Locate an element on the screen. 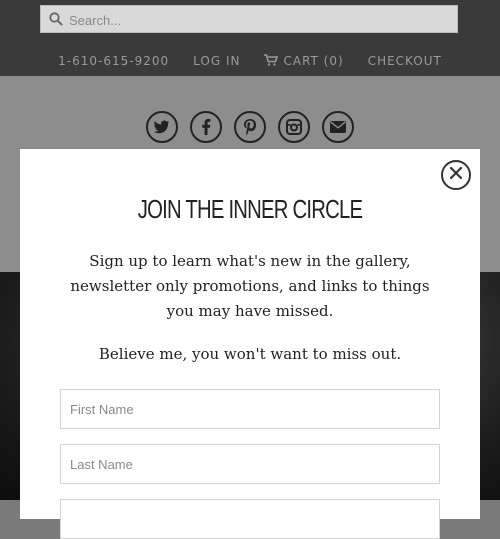 The image size is (500, 539). modal-tagline: Believe me, you won't want to miss out. is located at coordinates (250, 354).